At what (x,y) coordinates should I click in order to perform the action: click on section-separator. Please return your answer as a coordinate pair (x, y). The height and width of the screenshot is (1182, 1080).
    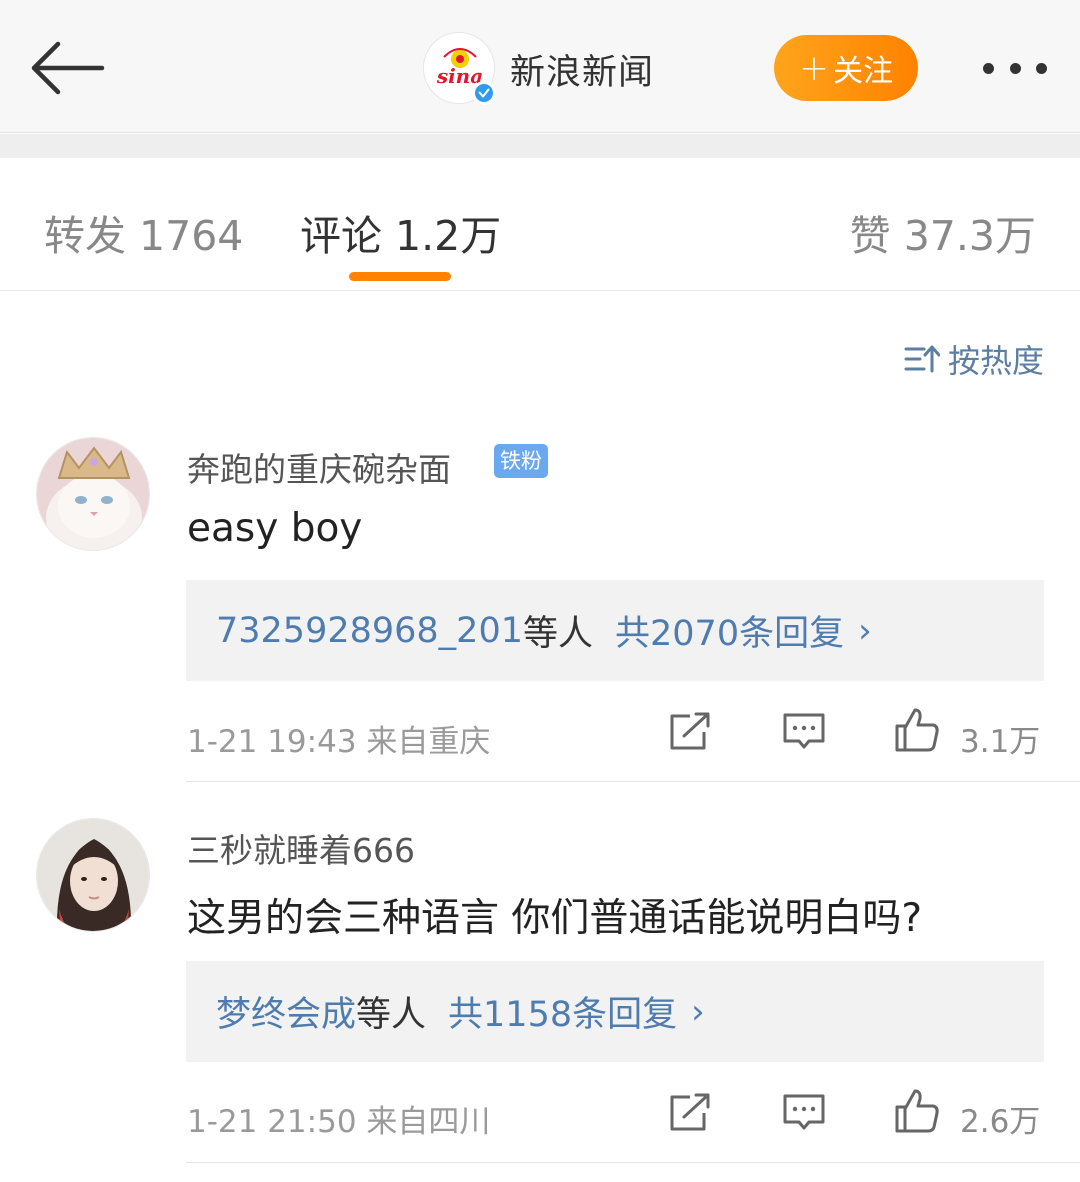
    Looking at the image, I should click on (540, 146).